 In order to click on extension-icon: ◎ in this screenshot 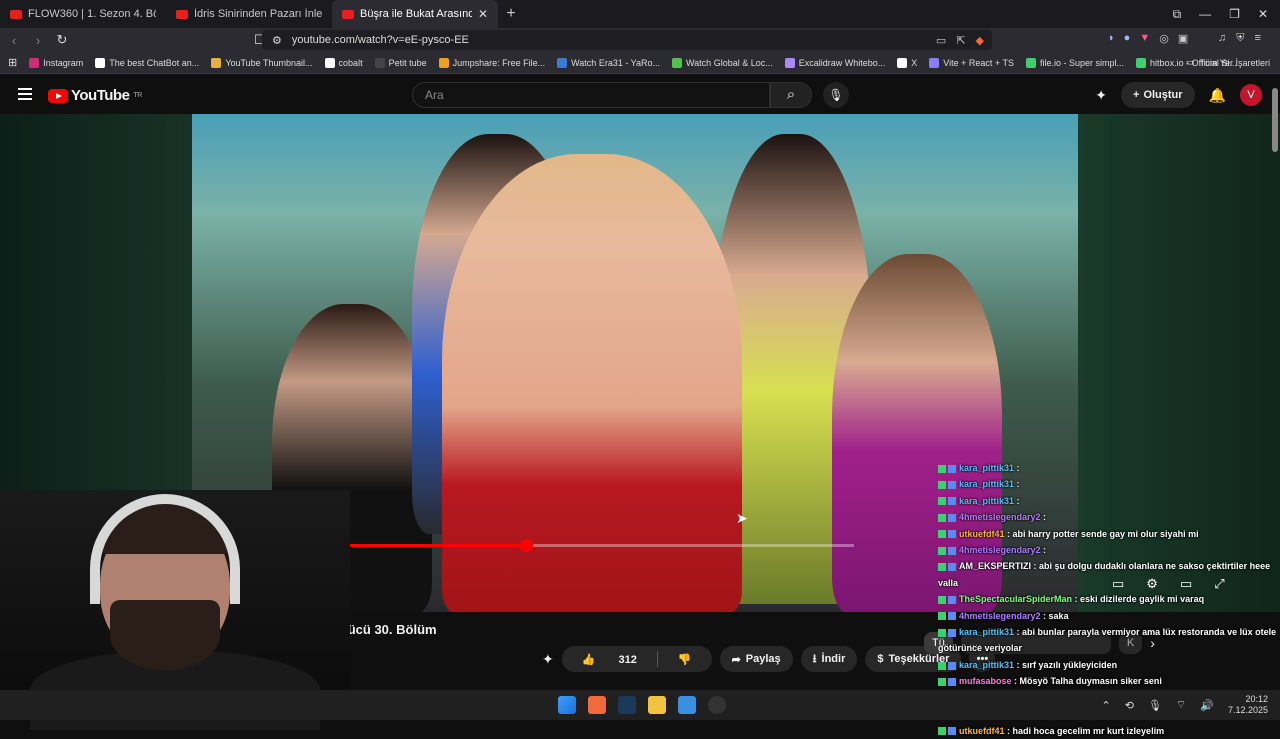, I will do `click(1164, 38)`.